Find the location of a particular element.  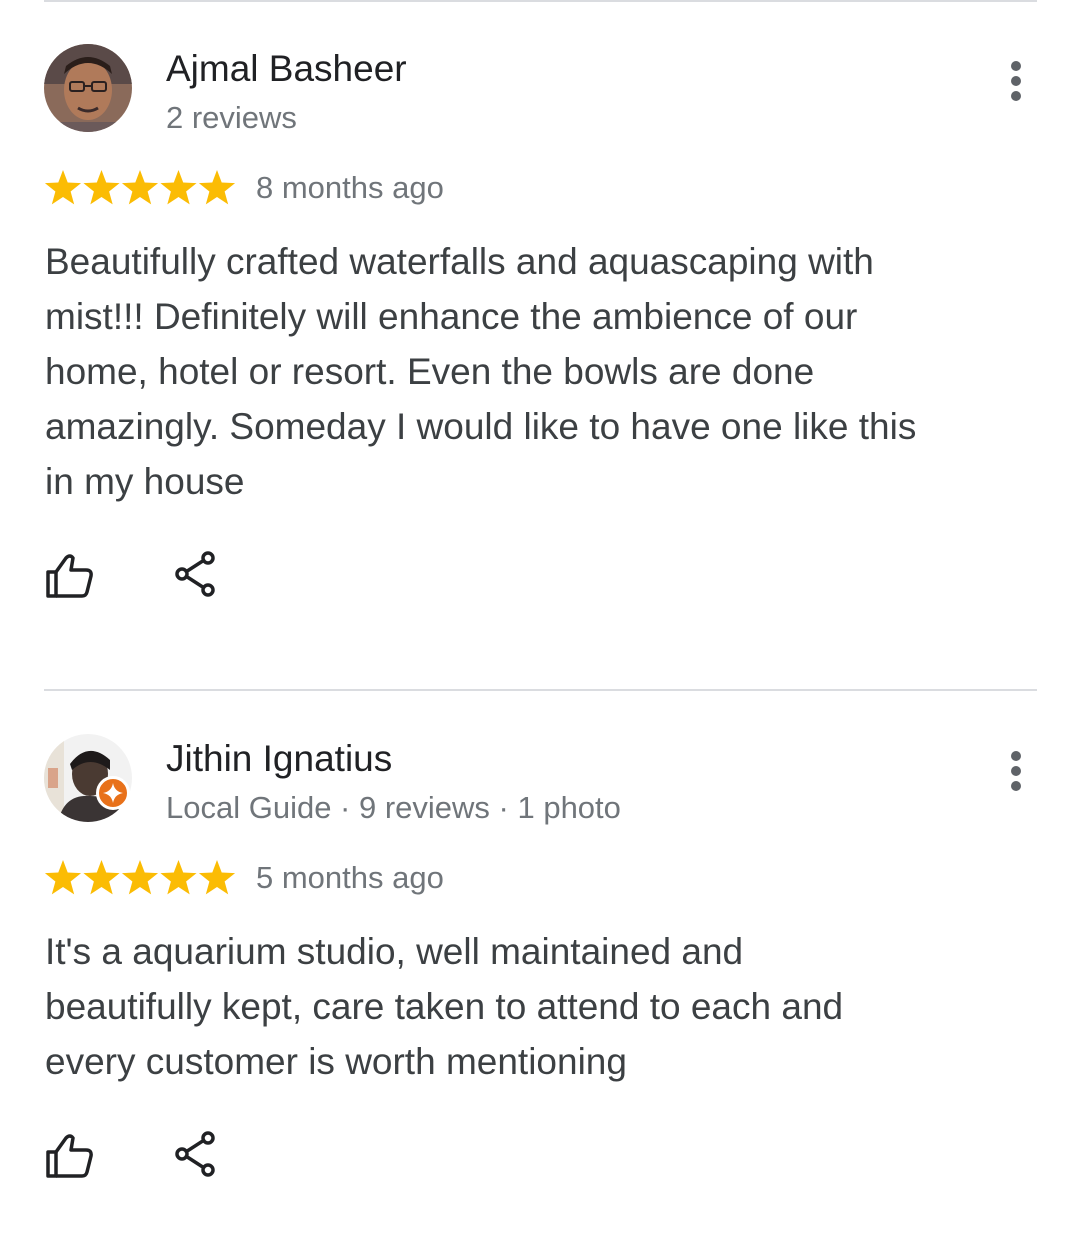

reviewer-meta: Local Guide · 9 reviews · 1 photo is located at coordinates (393, 808).